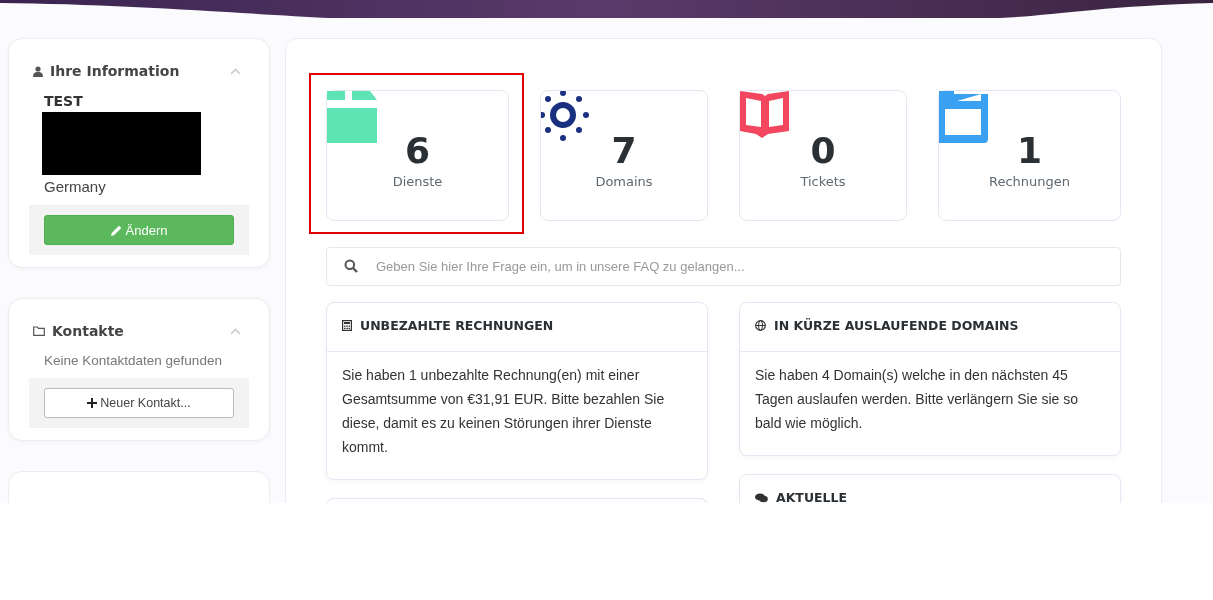 The image size is (1213, 600). I want to click on panel-message: Sie haben 1 unbezahlte Rechnung(en) mit einer Gesamtsumme von €31,91 EUR. Bitte bezahlen Sie diese, damit es zu keinen Störungen ihrer Dienste kommt., so click(504, 411).